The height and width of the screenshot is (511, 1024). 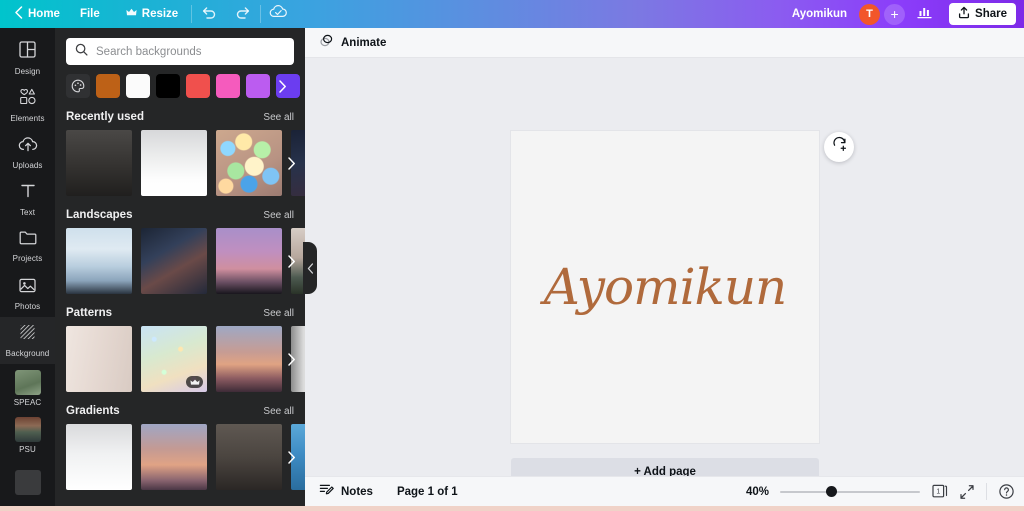 I want to click on resize-button: Resize, so click(x=152, y=14).